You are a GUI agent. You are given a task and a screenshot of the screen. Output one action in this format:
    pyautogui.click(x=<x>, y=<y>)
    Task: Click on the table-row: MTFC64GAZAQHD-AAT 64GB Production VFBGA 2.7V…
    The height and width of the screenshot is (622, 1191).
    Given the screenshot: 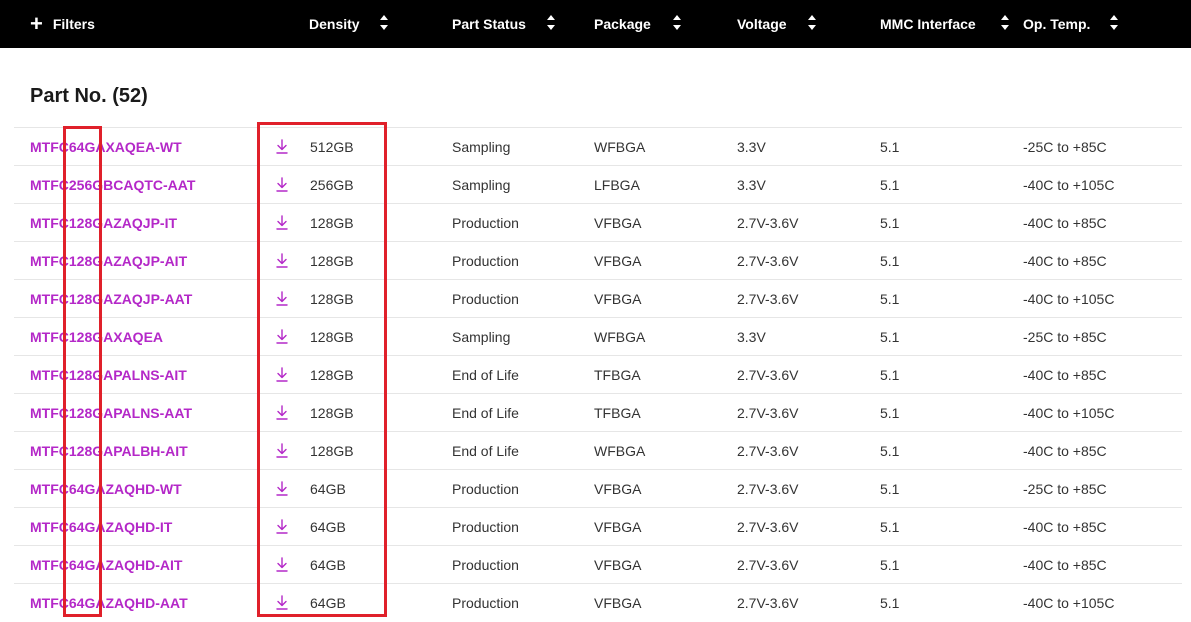 What is the action you would take?
    pyautogui.click(x=598, y=602)
    